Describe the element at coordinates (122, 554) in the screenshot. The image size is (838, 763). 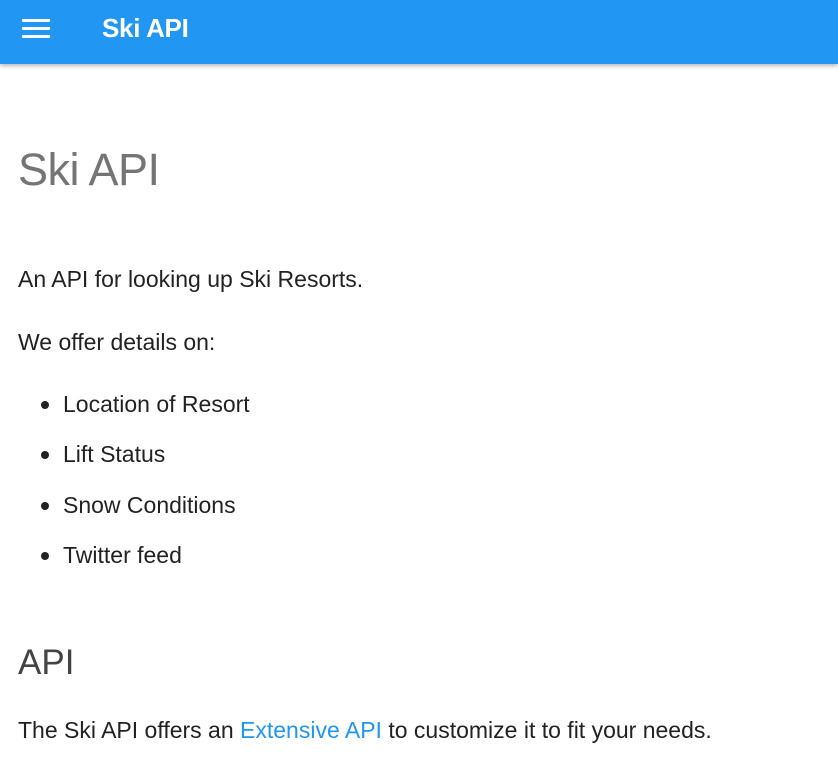
I see `feature-label: Twitter feed` at that location.